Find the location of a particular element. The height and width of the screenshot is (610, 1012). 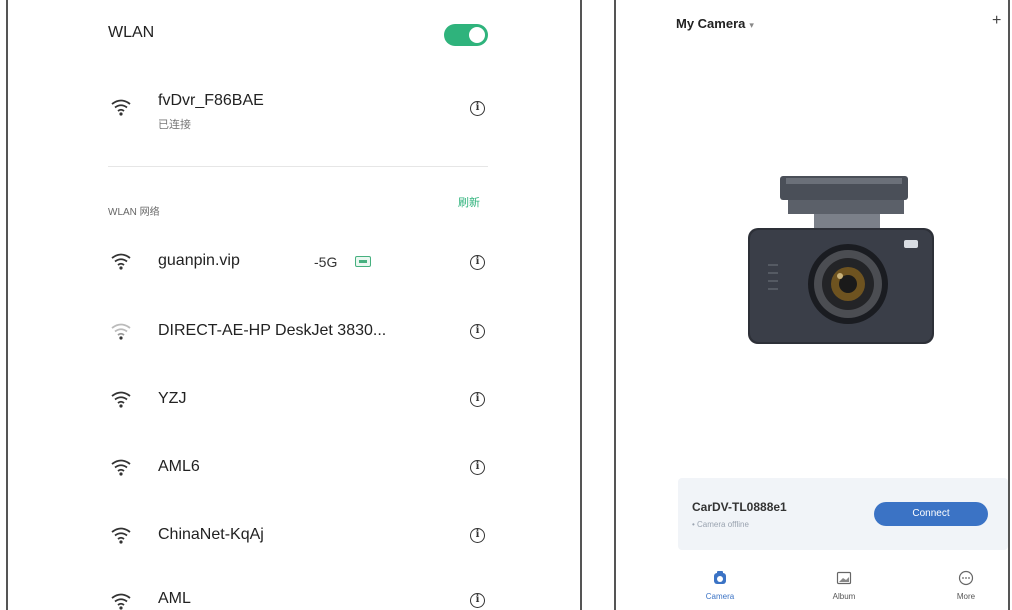

wlan-toggle is located at coordinates (466, 35).